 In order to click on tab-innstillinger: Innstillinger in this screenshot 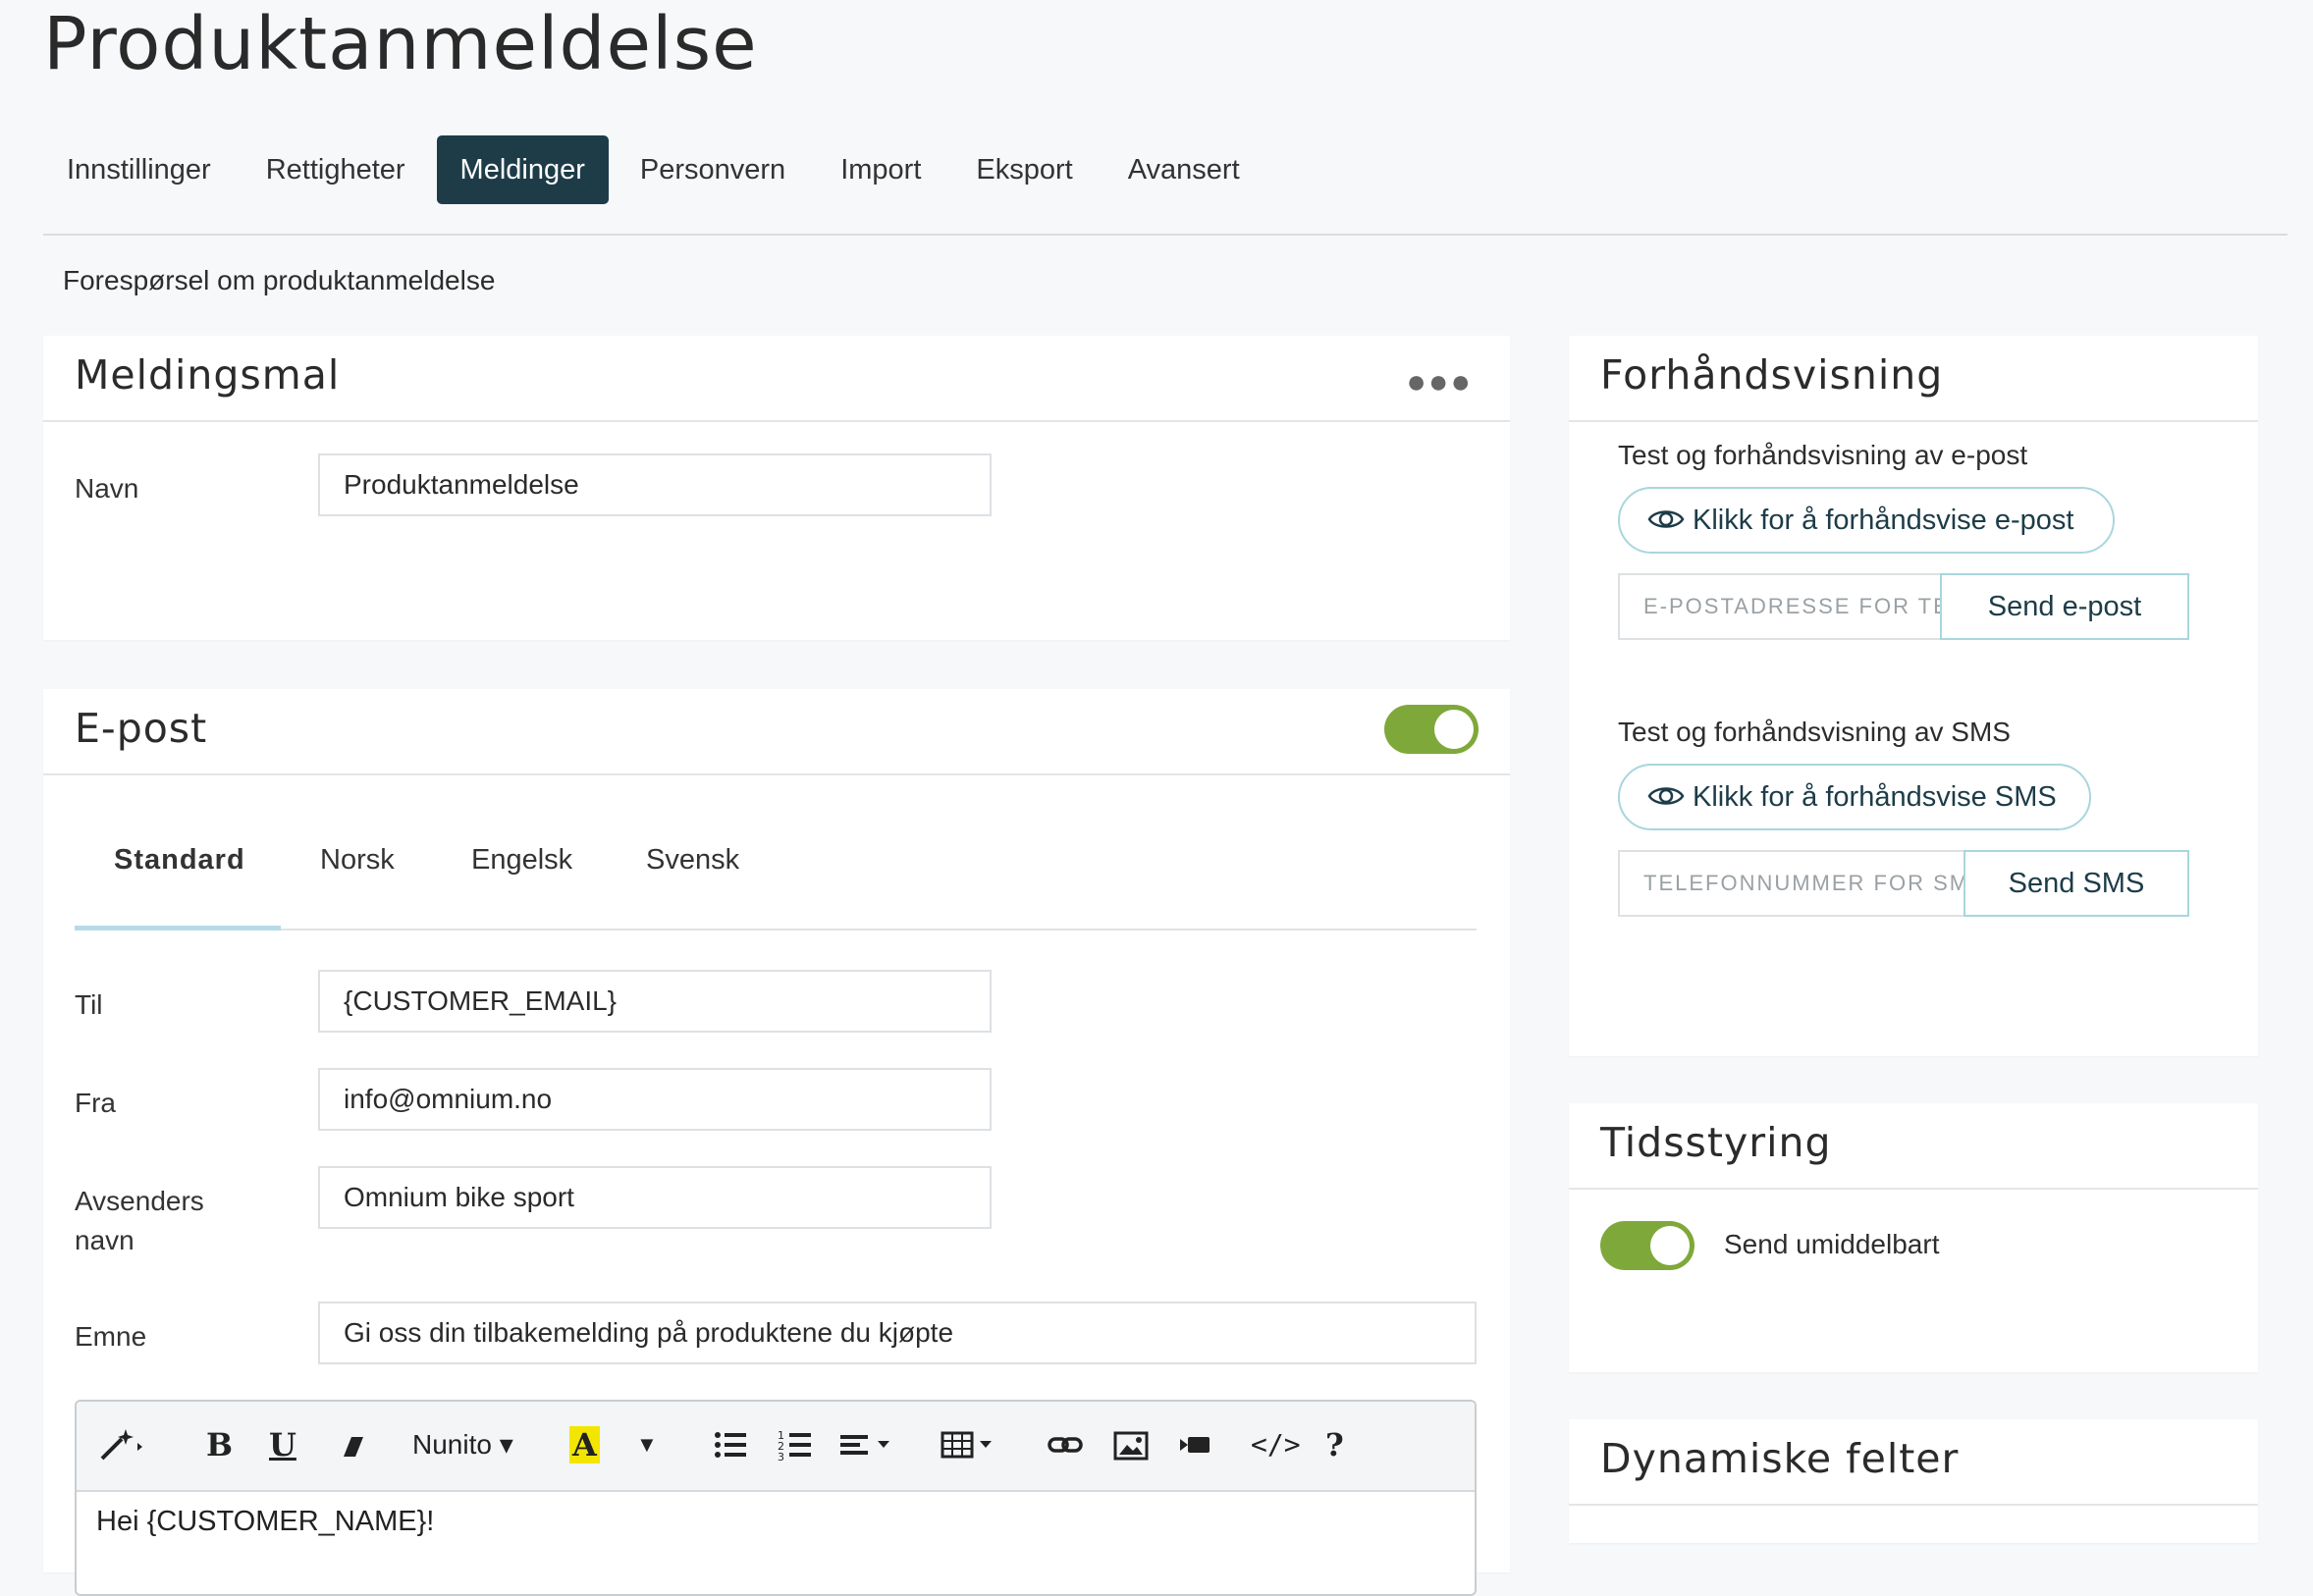, I will do `click(139, 169)`.